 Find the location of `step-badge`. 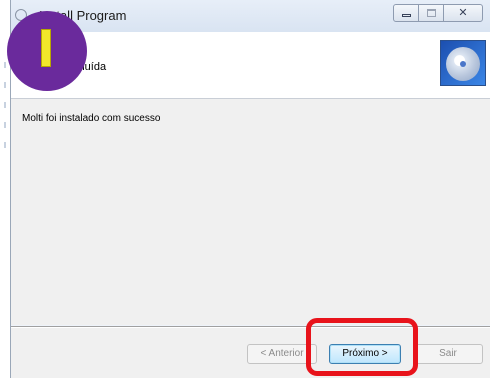

step-badge is located at coordinates (47, 51).